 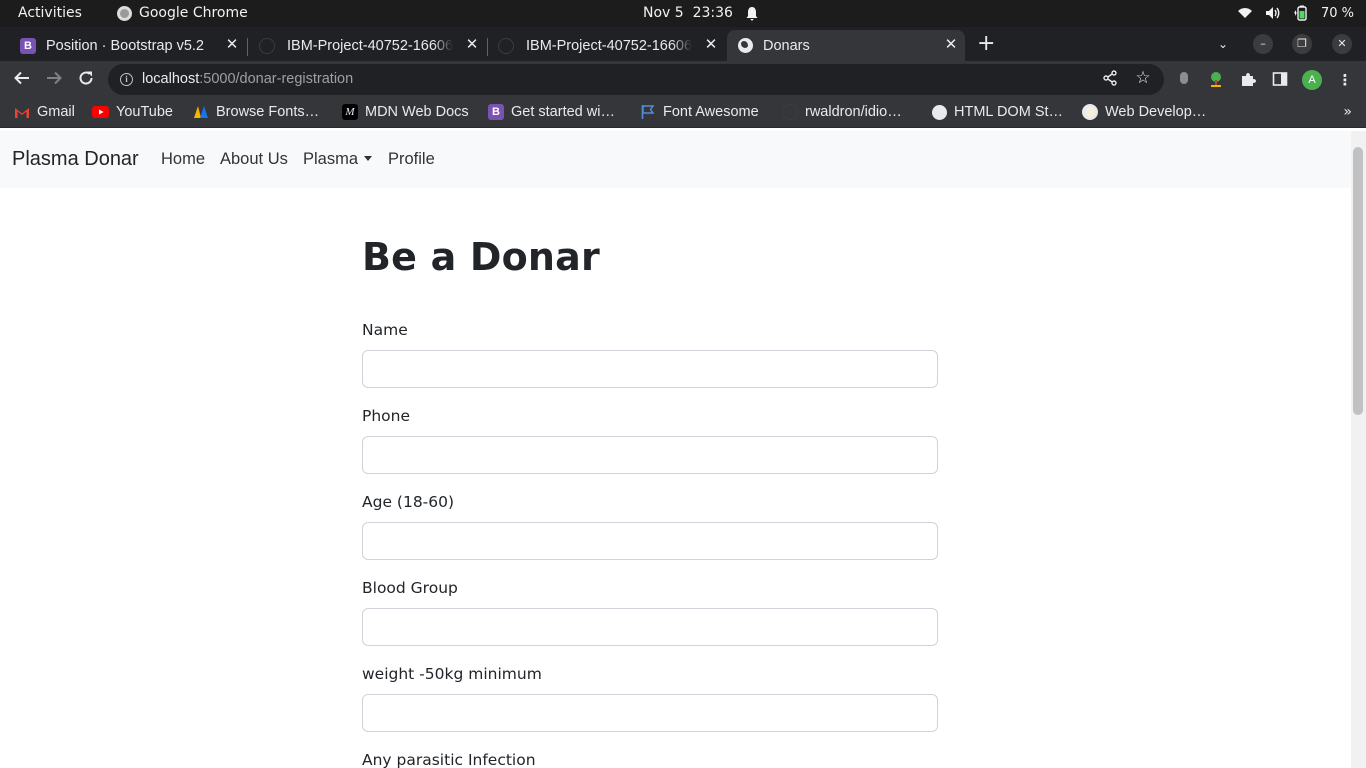 I want to click on url-path: :5000/donar-registration, so click(x=276, y=79).